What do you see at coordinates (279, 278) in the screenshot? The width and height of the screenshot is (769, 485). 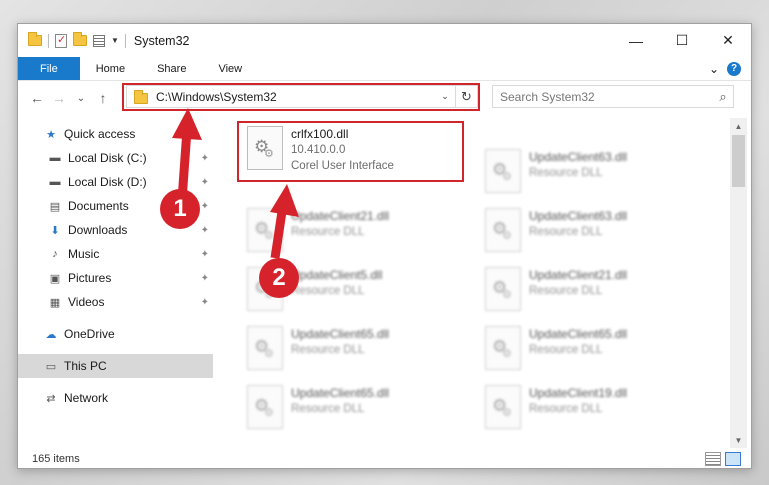 I see `step-badge-2: 2` at bounding box center [279, 278].